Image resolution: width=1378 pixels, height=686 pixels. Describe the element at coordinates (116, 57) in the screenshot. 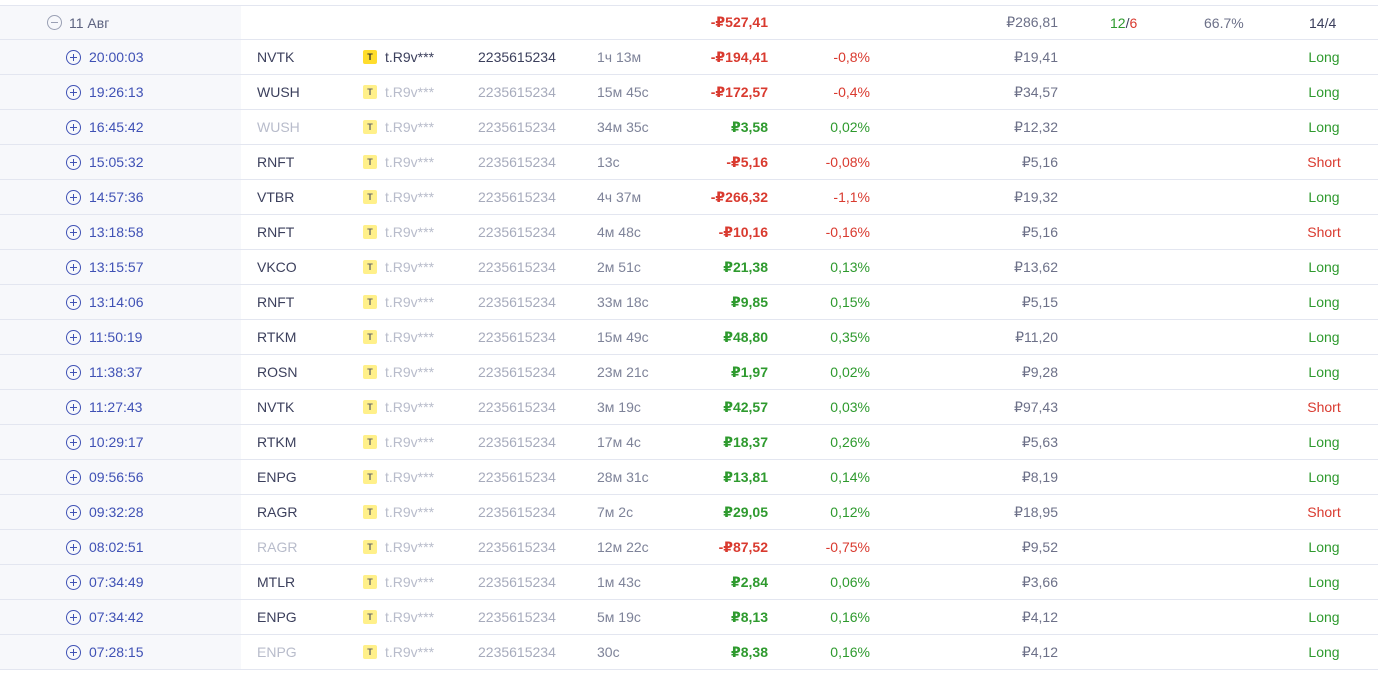

I see `trade-time: 20:00:03` at that location.